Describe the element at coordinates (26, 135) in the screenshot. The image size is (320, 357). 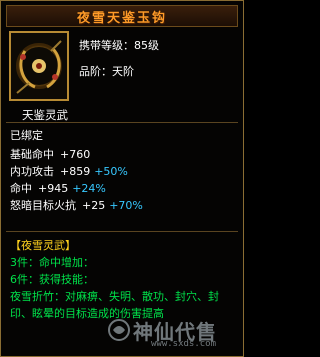
I see `bind-status: 已绑定` at that location.